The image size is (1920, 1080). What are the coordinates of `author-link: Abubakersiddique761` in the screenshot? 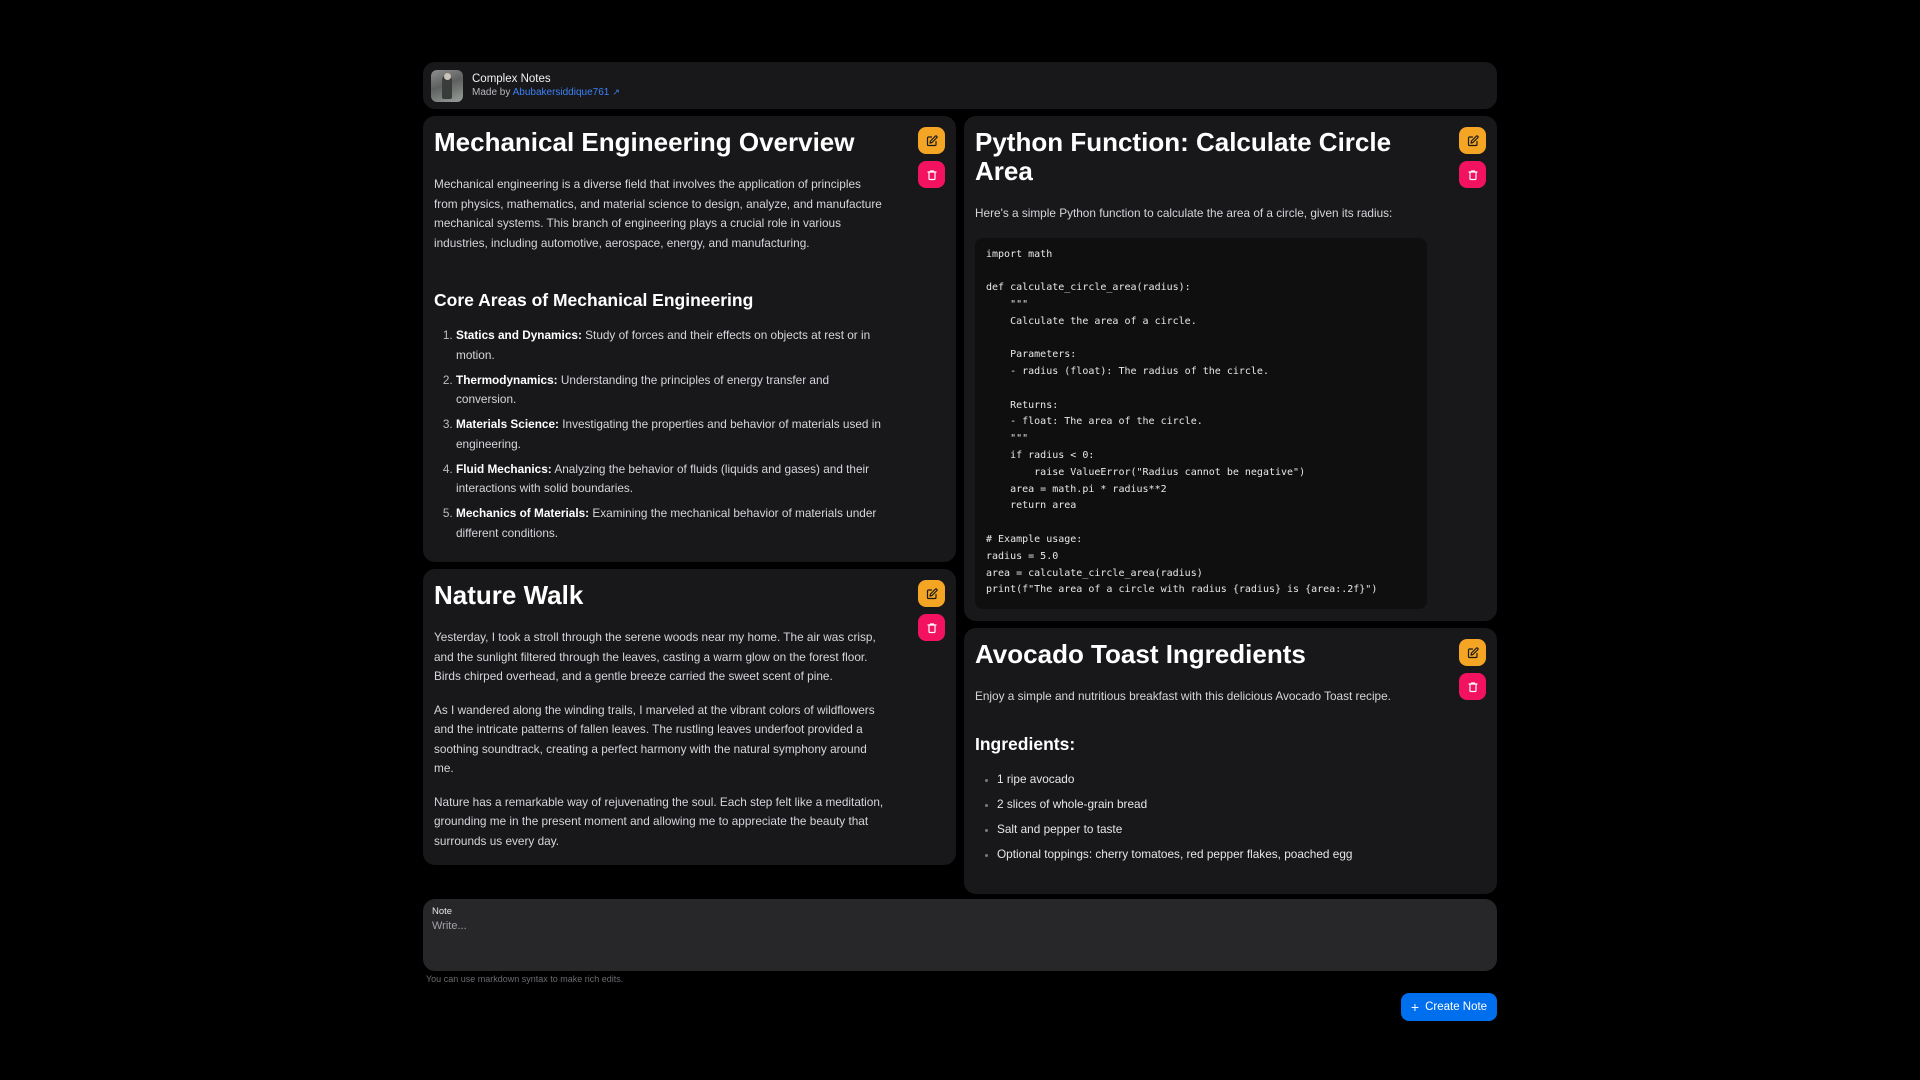 It's located at (561, 92).